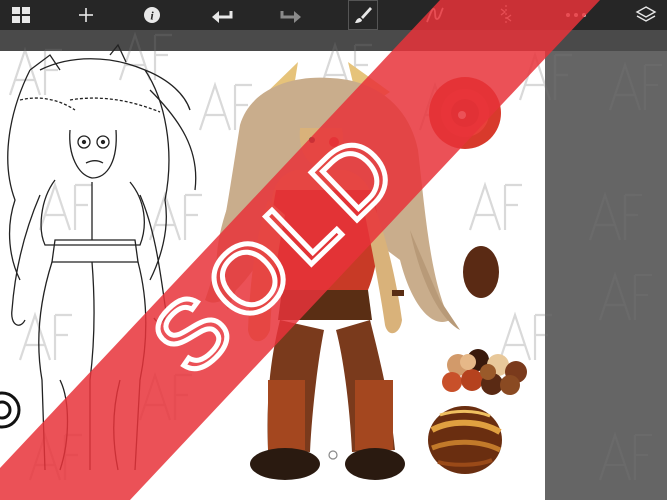 The image size is (667, 500). I want to click on small-circle-mark, so click(333, 455).